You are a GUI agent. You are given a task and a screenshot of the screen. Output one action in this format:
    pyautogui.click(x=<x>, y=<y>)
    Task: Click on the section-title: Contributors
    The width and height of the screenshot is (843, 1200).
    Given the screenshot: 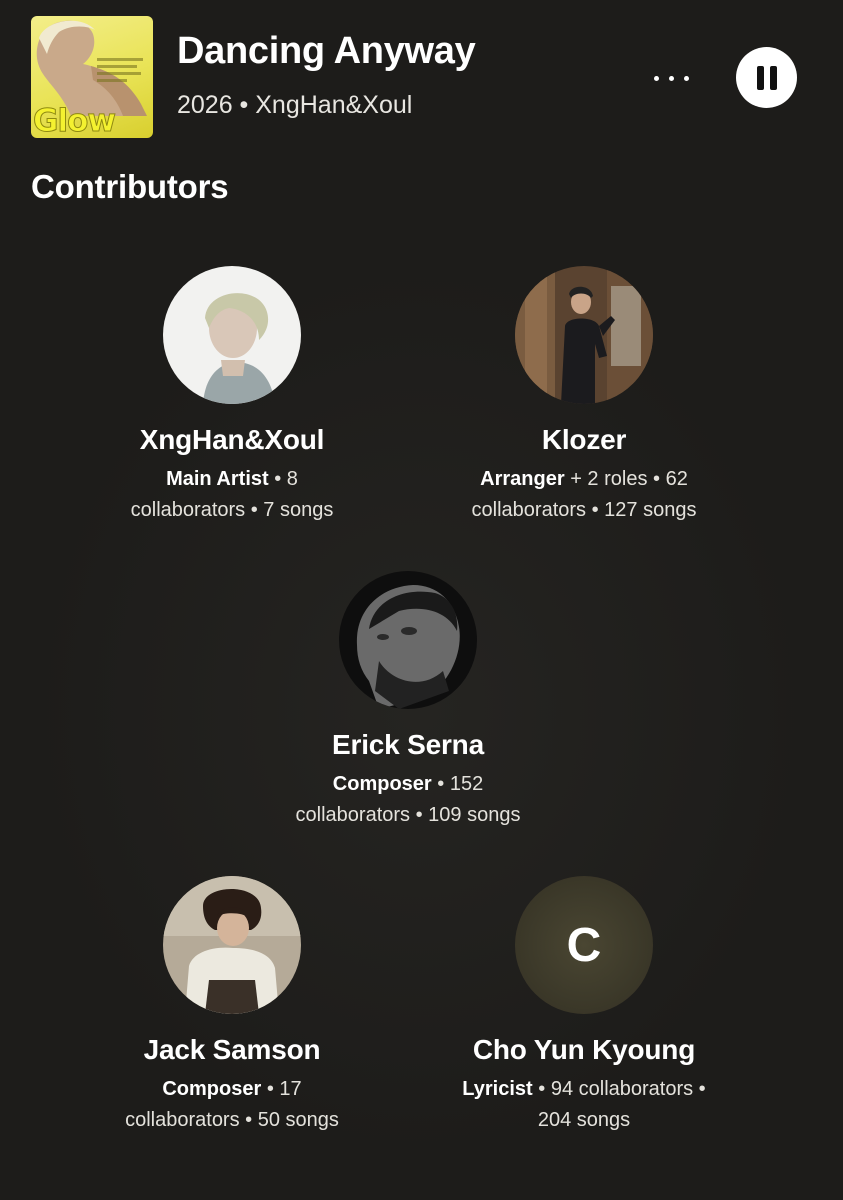 What is the action you would take?
    pyautogui.click(x=130, y=186)
    